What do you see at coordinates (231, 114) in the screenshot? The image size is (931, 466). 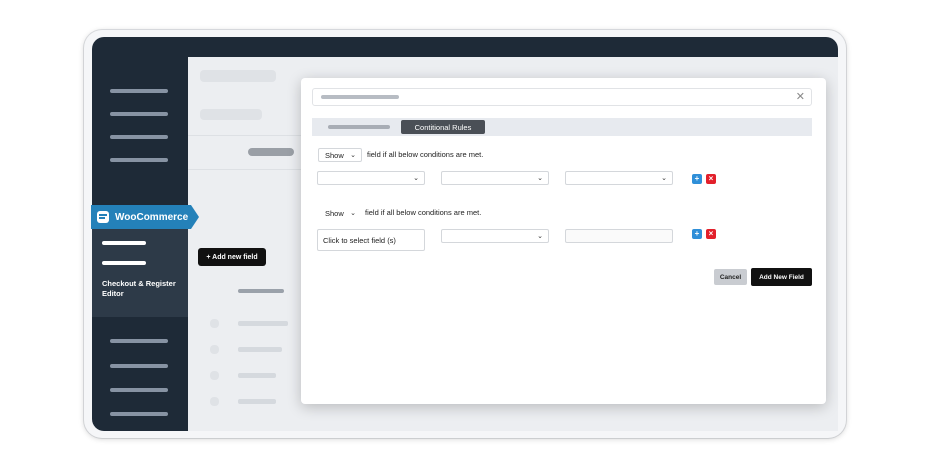 I see `subheading-placeholder` at bounding box center [231, 114].